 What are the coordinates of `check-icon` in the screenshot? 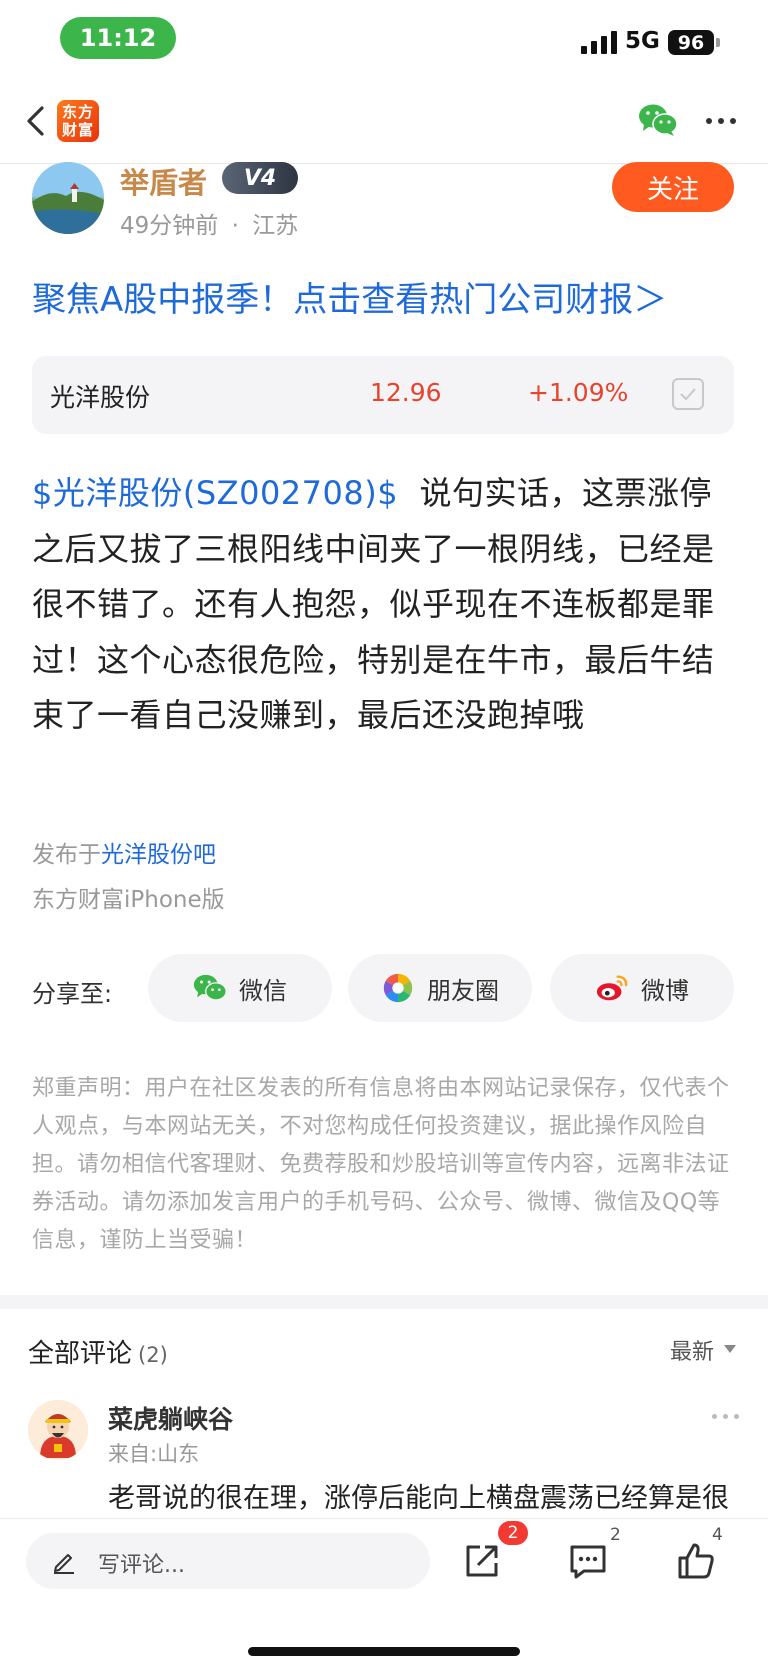 It's located at (688, 394).